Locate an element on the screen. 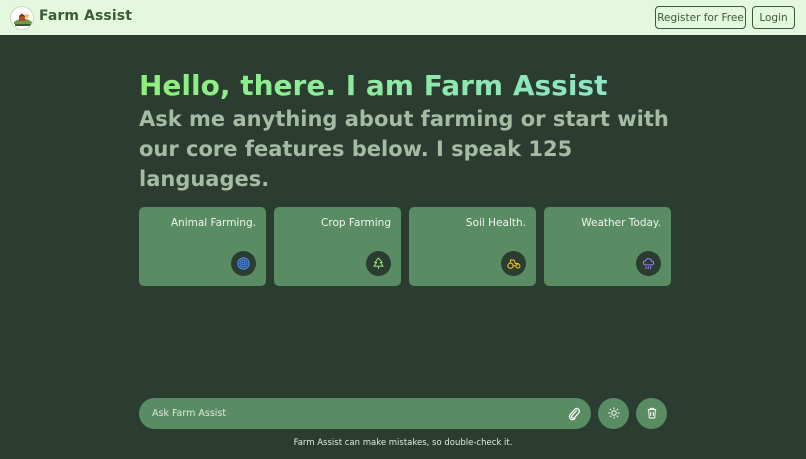 This screenshot has width=806, height=459. tractor-icon is located at coordinates (513, 263).